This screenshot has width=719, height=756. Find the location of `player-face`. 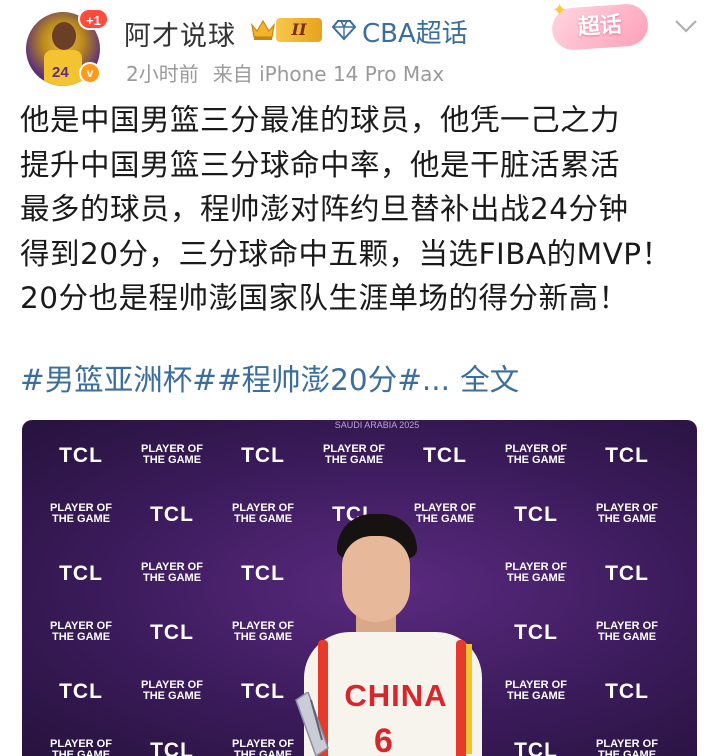

player-face is located at coordinates (376, 579).